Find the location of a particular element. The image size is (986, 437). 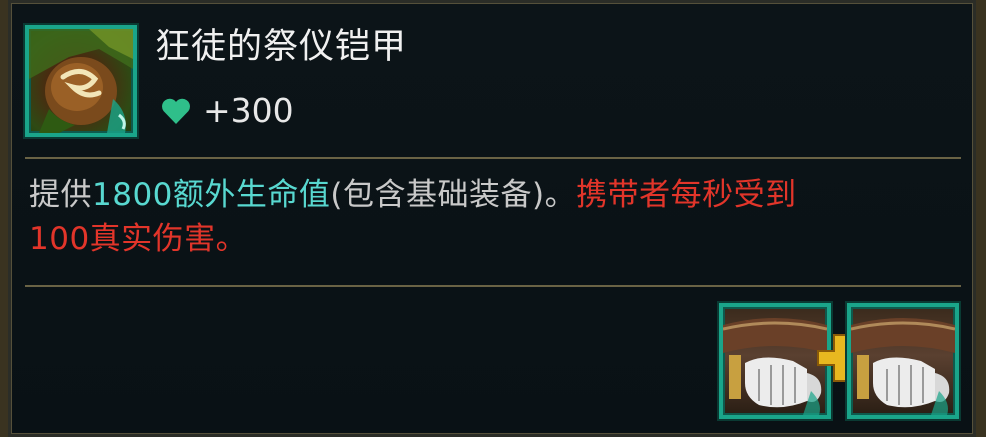

item-name: 狂徒的祭仪铠甲 is located at coordinates (281, 47).